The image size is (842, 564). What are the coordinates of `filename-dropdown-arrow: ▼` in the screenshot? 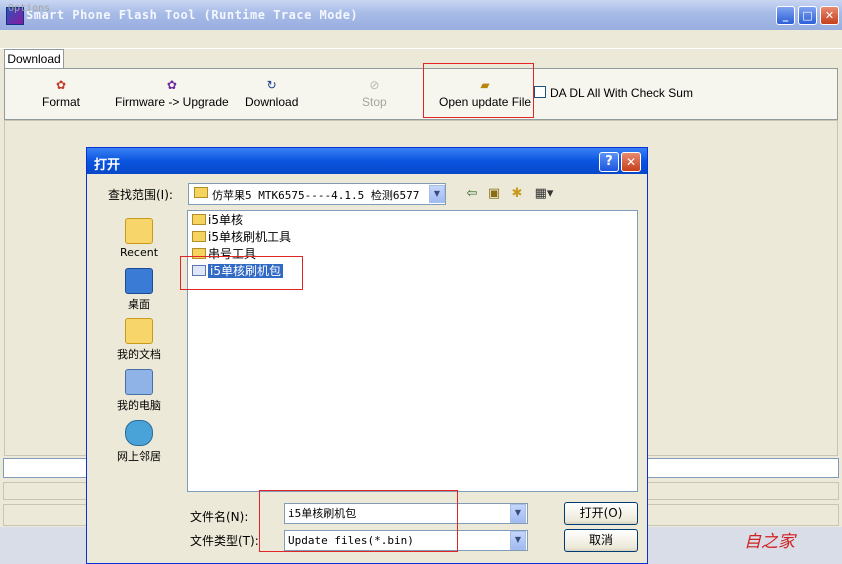 It's located at (518, 513).